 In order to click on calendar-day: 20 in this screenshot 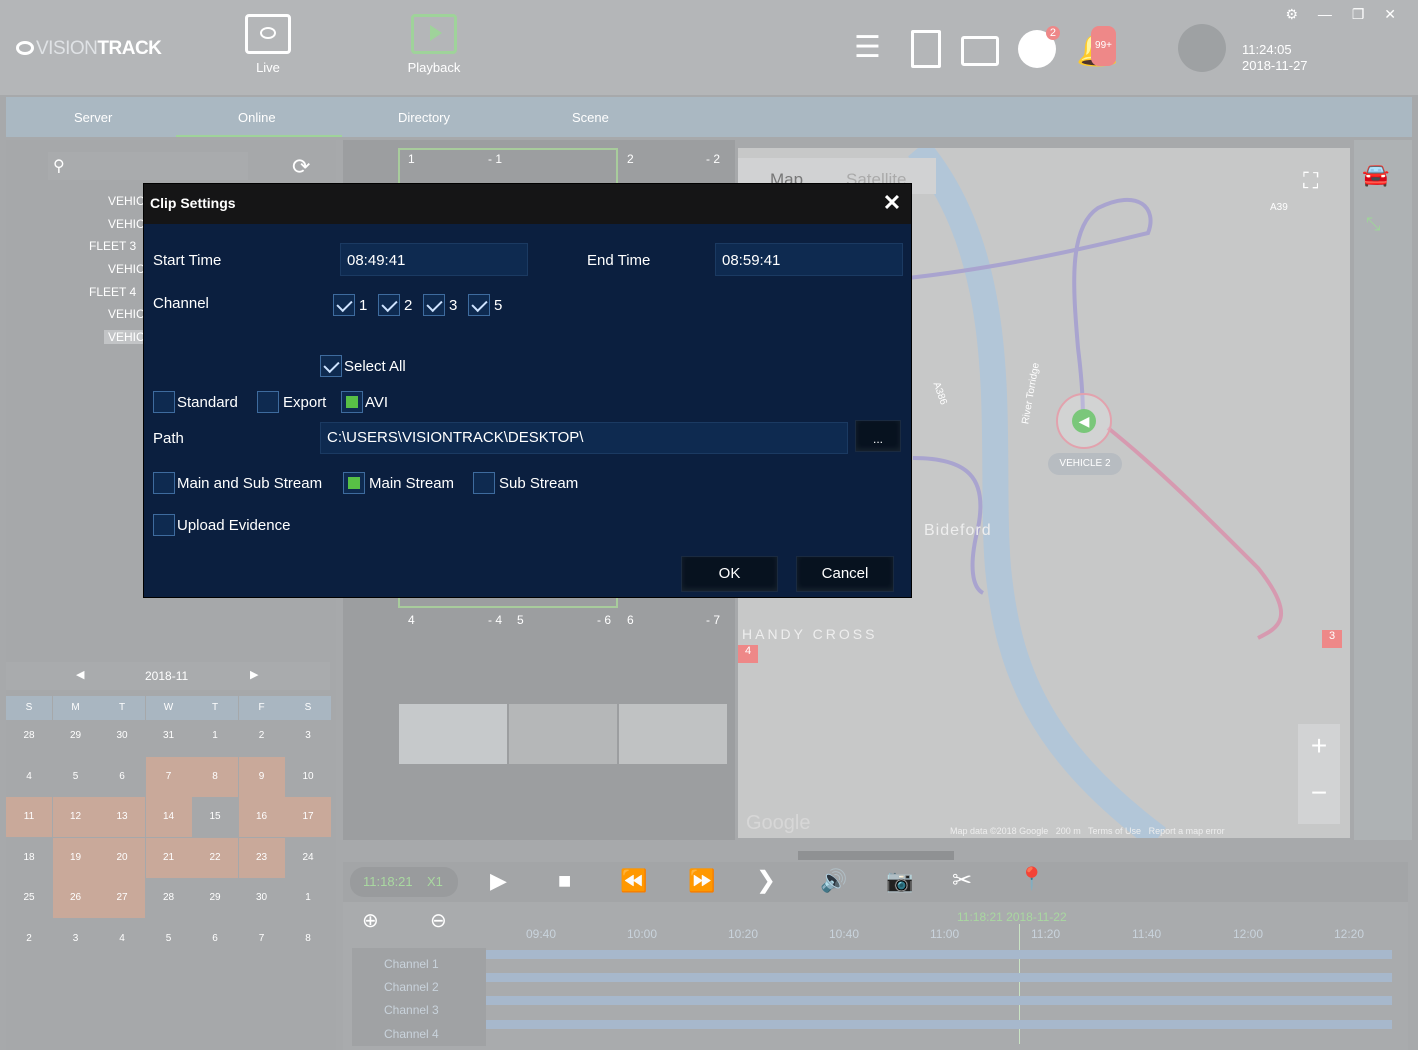, I will do `click(122, 857)`.